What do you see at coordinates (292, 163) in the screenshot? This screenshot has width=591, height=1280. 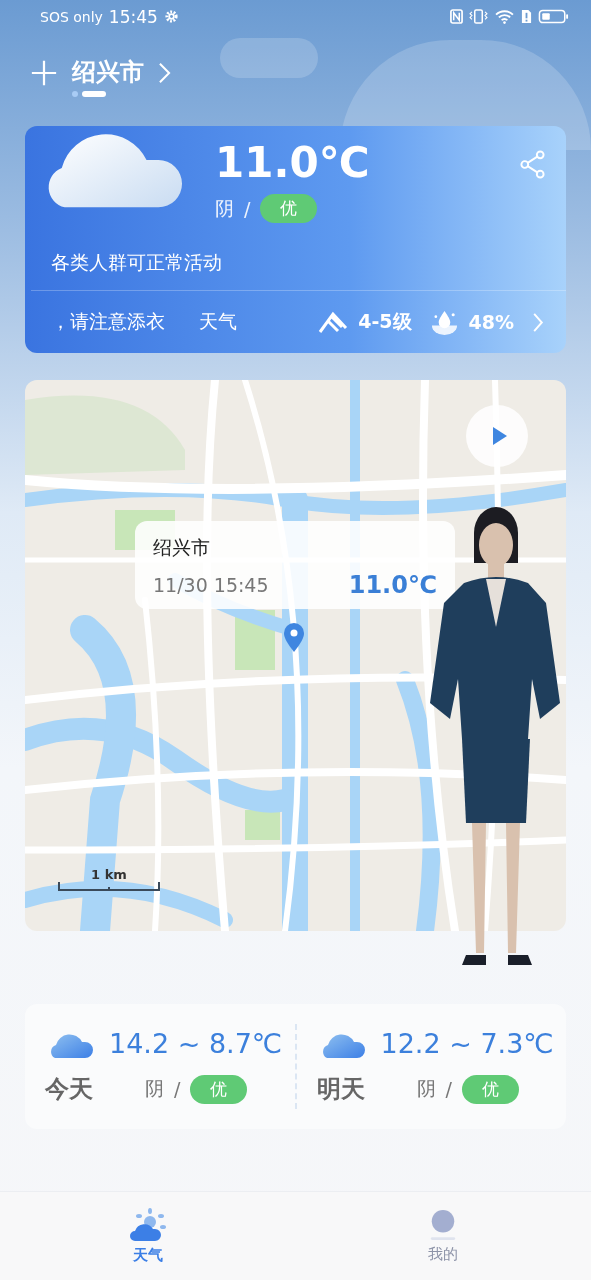 I see `current-temperature: 11.0℃` at bounding box center [292, 163].